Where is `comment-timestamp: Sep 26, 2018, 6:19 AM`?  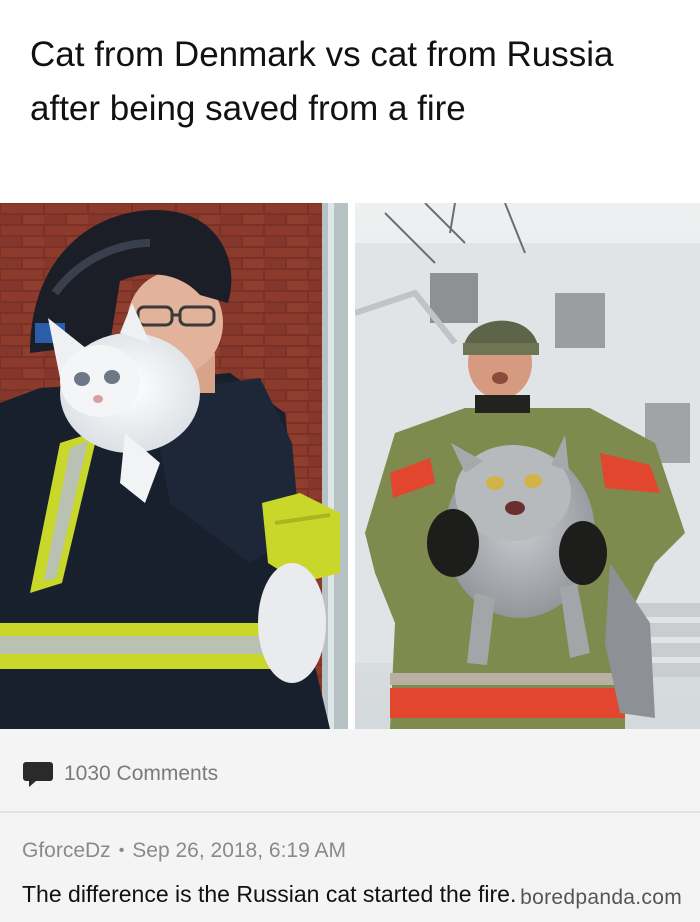
comment-timestamp: Sep 26, 2018, 6:19 AM is located at coordinates (239, 850).